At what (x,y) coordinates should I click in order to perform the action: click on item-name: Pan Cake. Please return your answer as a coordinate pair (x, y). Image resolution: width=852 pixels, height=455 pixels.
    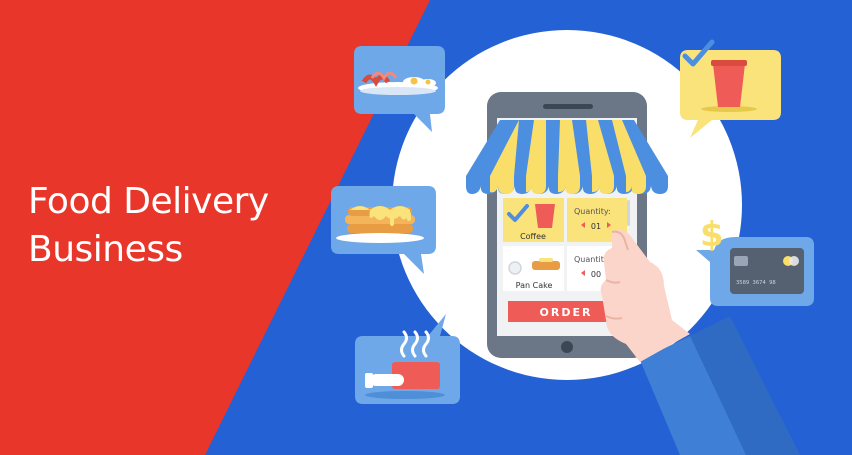
    Looking at the image, I should click on (534, 285).